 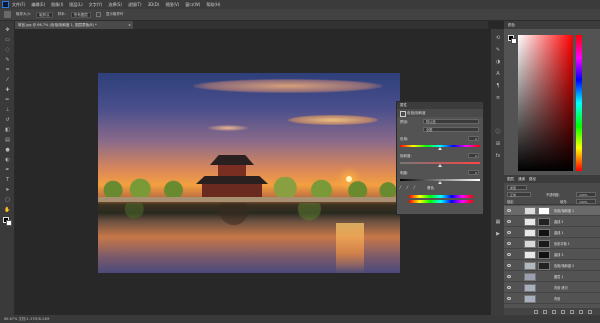 What do you see at coordinates (409, 187) in the screenshot?
I see `eyedropper-plus-icon: ⁄` at bounding box center [409, 187].